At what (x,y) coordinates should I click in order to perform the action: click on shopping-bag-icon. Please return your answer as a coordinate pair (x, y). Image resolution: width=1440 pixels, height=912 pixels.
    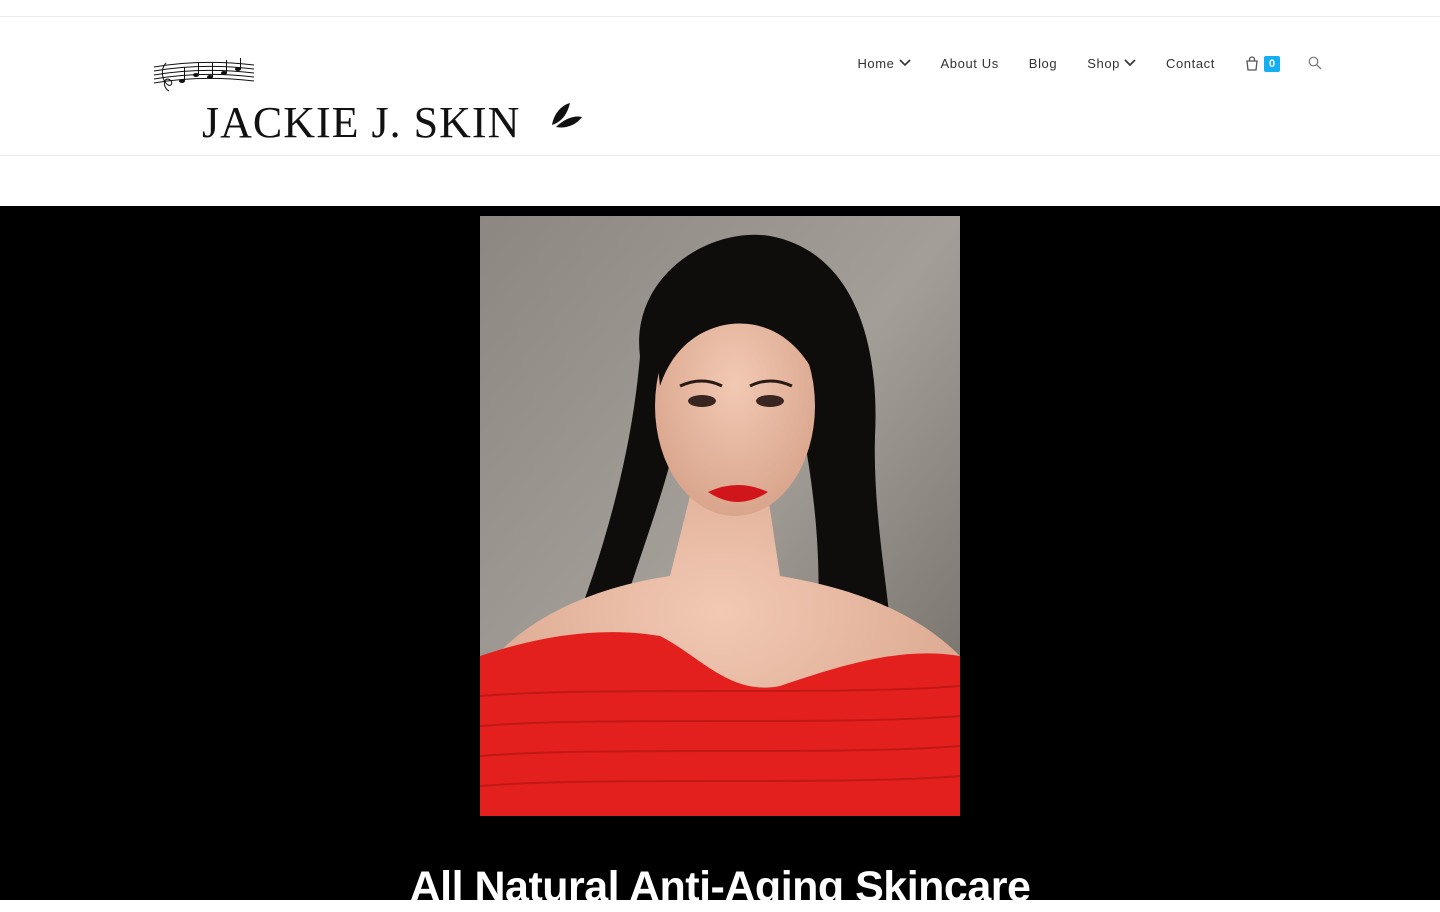
    Looking at the image, I should click on (1252, 63).